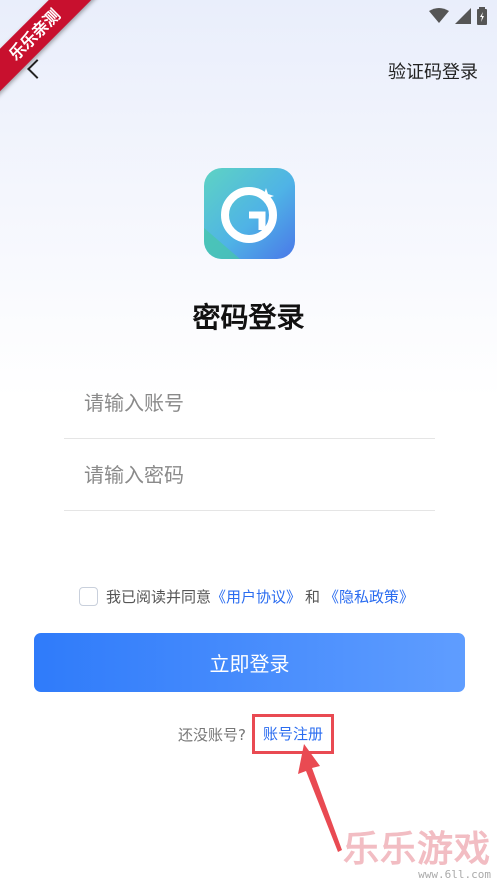 The width and height of the screenshot is (497, 885). I want to click on watermark-brand-text: 乐乐游戏, so click(416, 849).